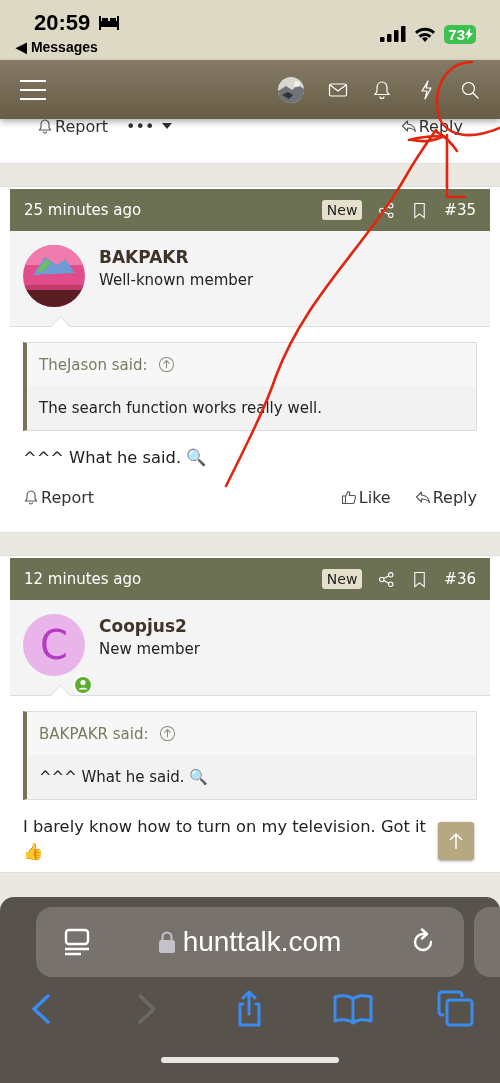 This screenshot has width=500, height=1083. Describe the element at coordinates (262, 942) in the screenshot. I see `url-text: hunttalk.com` at that location.